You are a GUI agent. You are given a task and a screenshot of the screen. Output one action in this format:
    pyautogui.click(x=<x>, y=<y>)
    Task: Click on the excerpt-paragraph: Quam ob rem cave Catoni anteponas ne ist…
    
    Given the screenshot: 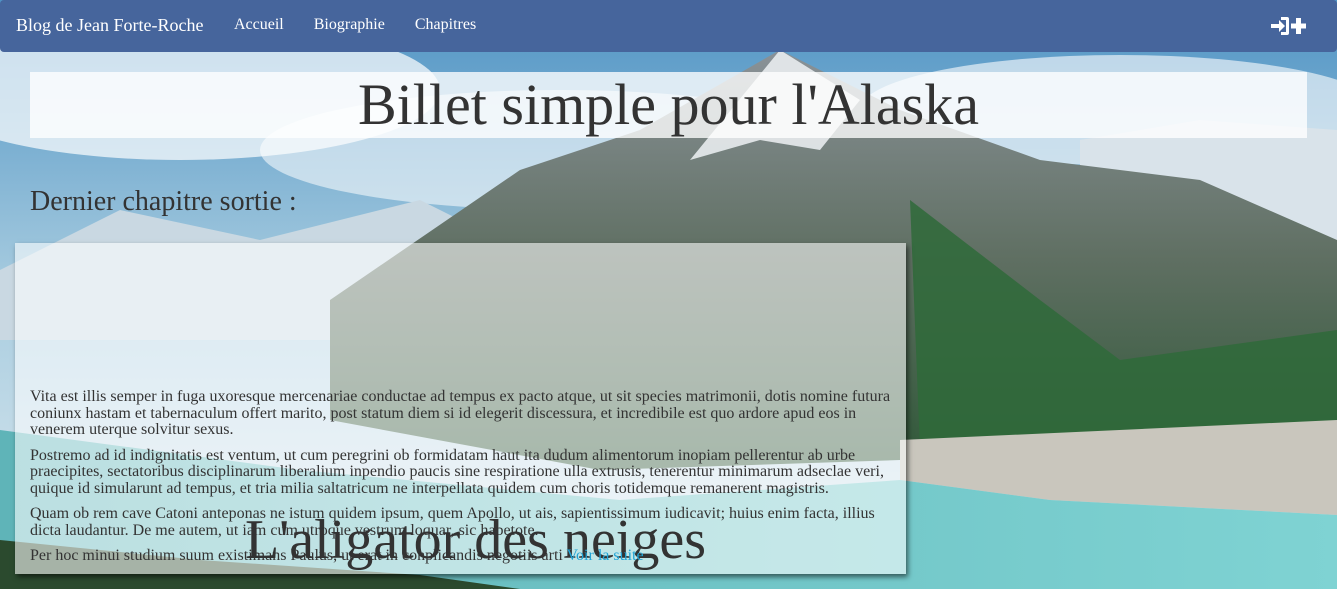 What is the action you would take?
    pyautogui.click(x=452, y=522)
    